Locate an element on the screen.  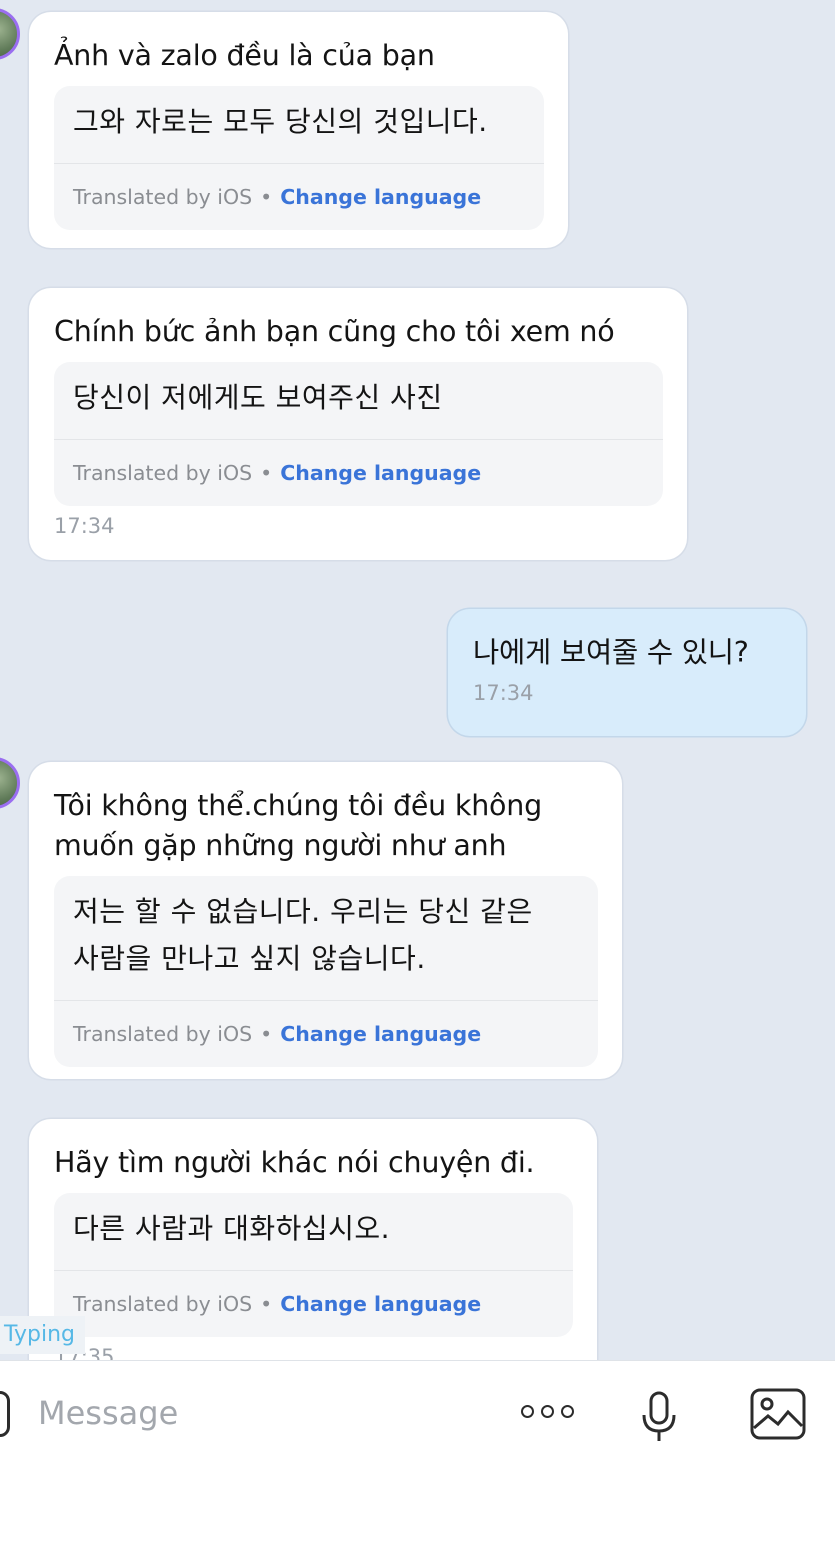
attach-icon is located at coordinates (5, 1414).